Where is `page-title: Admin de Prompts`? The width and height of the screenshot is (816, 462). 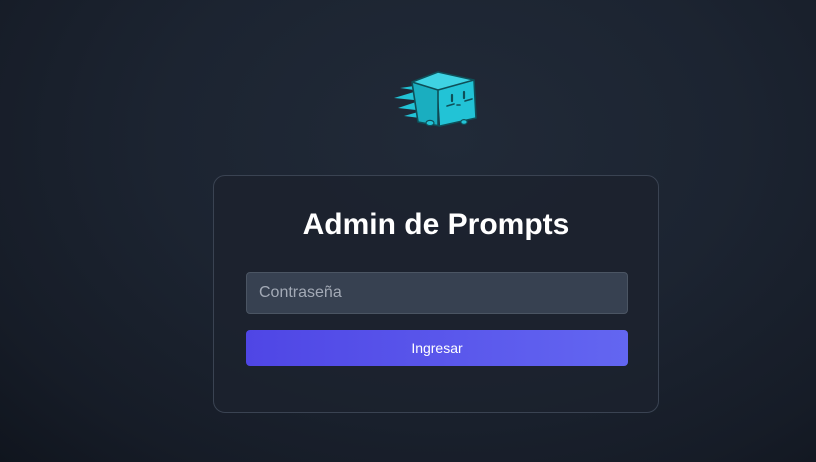
page-title: Admin de Prompts is located at coordinates (436, 224).